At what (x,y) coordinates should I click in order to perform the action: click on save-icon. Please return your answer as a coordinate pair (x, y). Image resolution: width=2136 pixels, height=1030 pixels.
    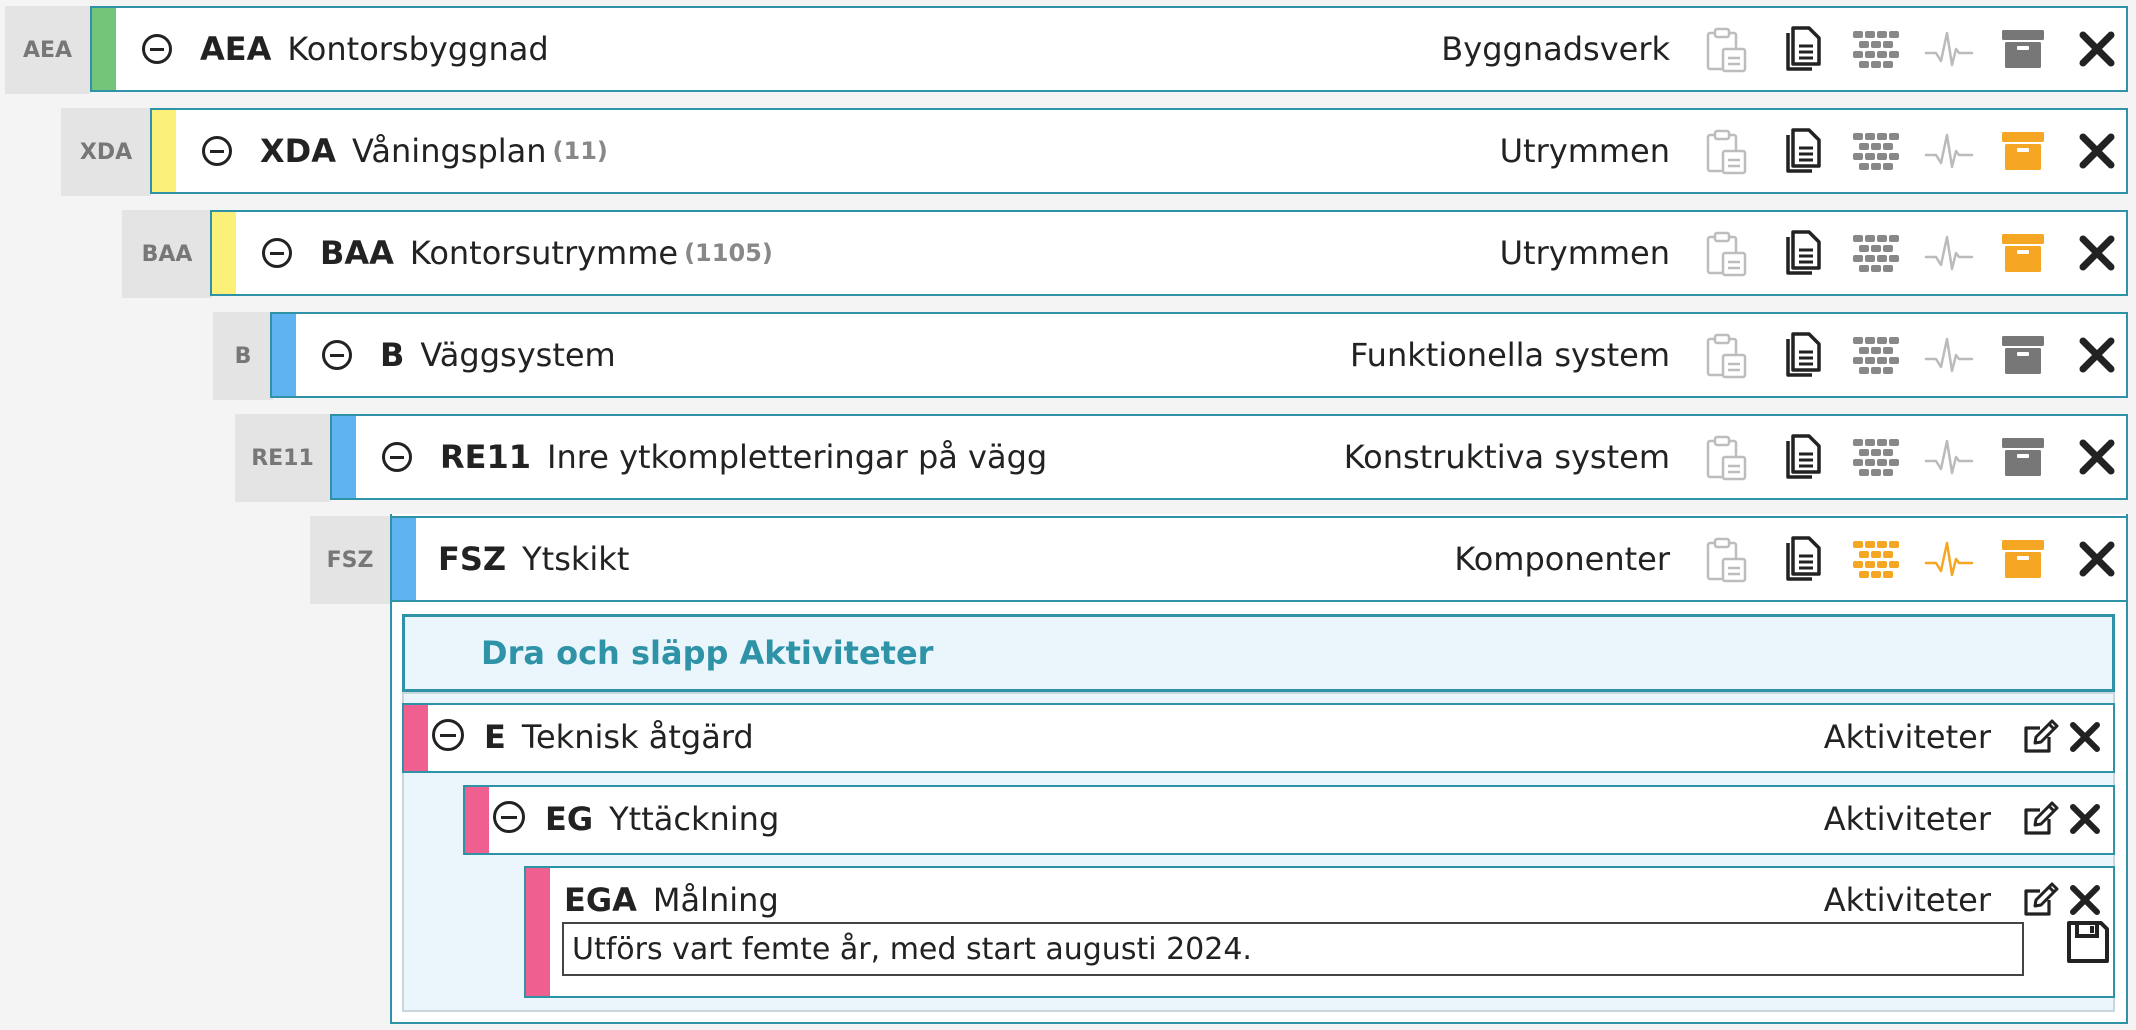
    Looking at the image, I should click on (2088, 942).